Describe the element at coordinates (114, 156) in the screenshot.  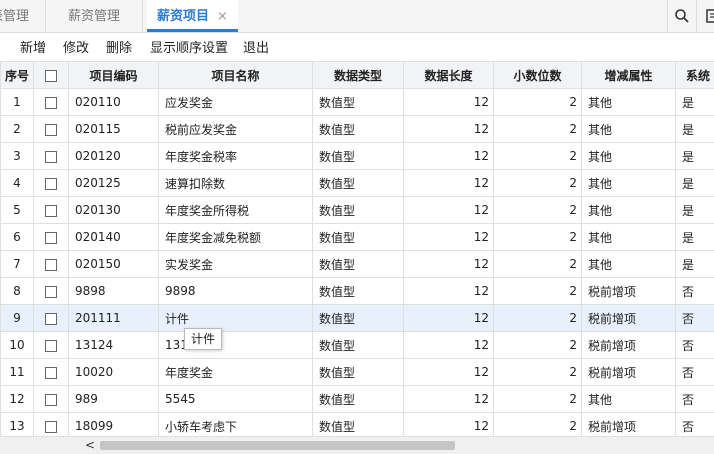
I see `row-code: 020120` at that location.